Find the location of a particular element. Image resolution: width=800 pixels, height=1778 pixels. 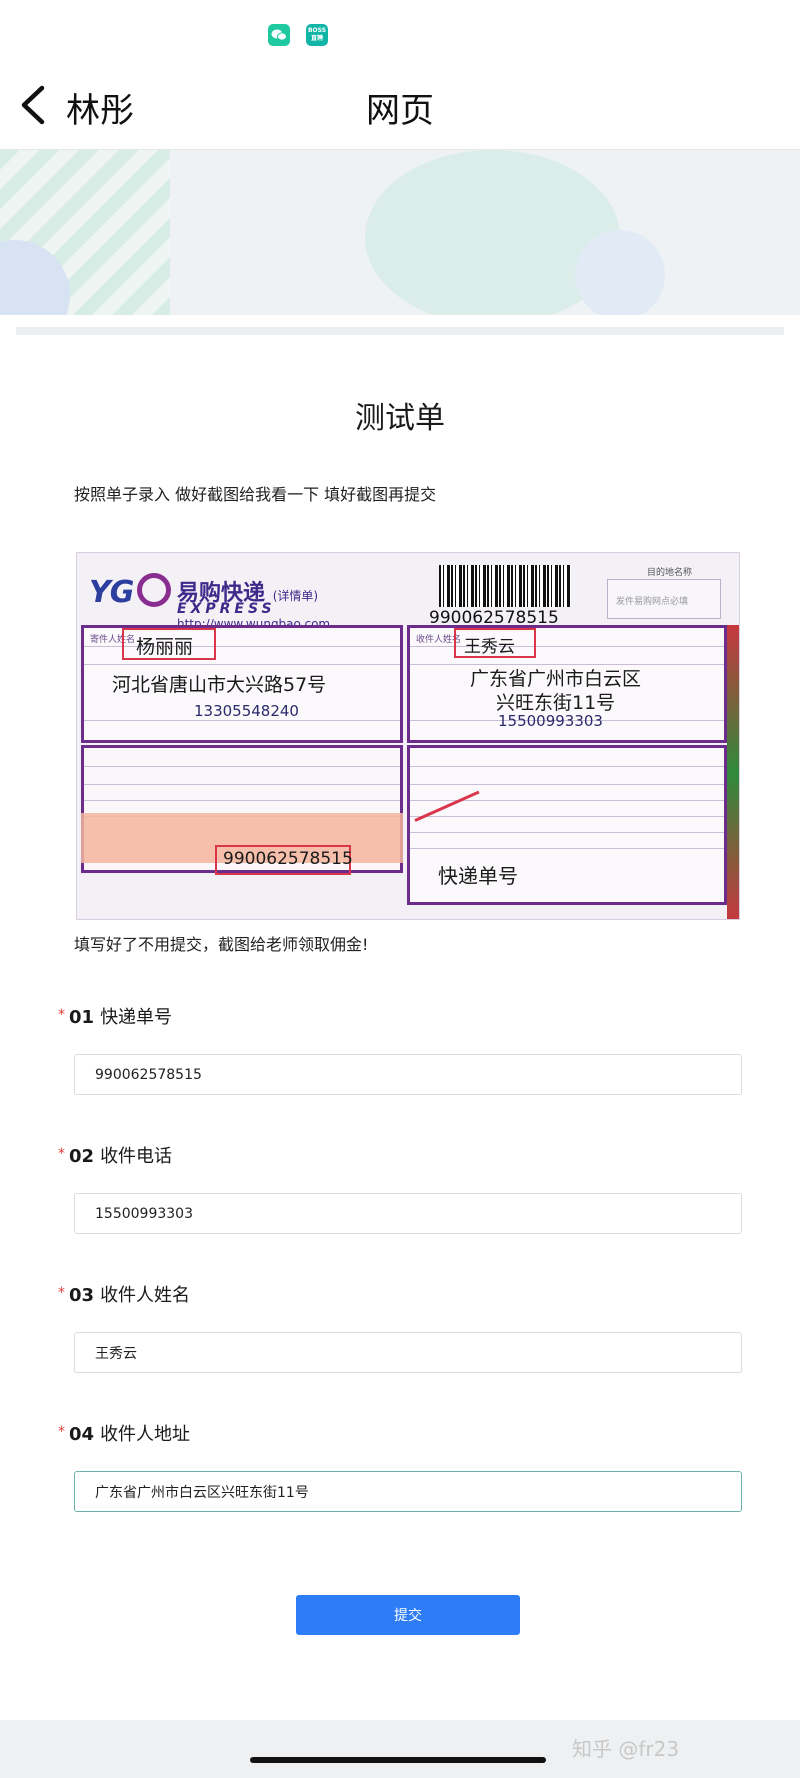

bottom-bar is located at coordinates (400, 1749).